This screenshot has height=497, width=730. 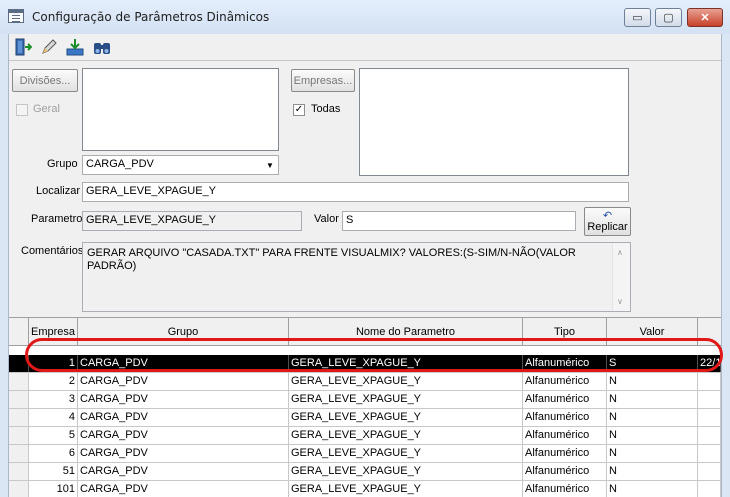 I want to click on cell-empresa: 1, so click(x=53, y=363).